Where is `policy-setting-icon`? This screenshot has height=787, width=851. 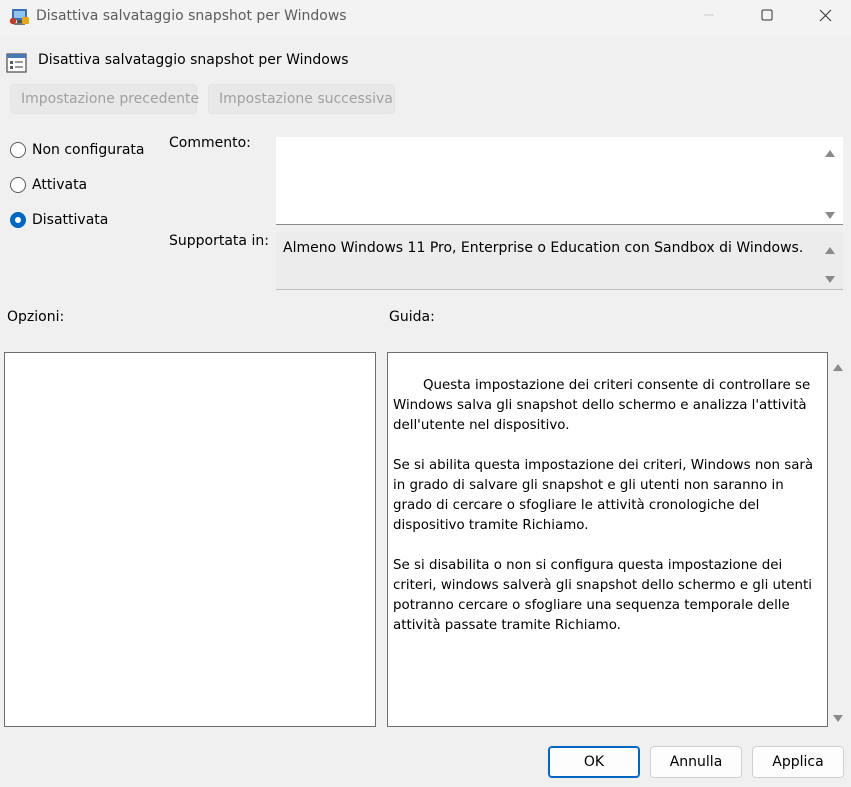 policy-setting-icon is located at coordinates (17, 63).